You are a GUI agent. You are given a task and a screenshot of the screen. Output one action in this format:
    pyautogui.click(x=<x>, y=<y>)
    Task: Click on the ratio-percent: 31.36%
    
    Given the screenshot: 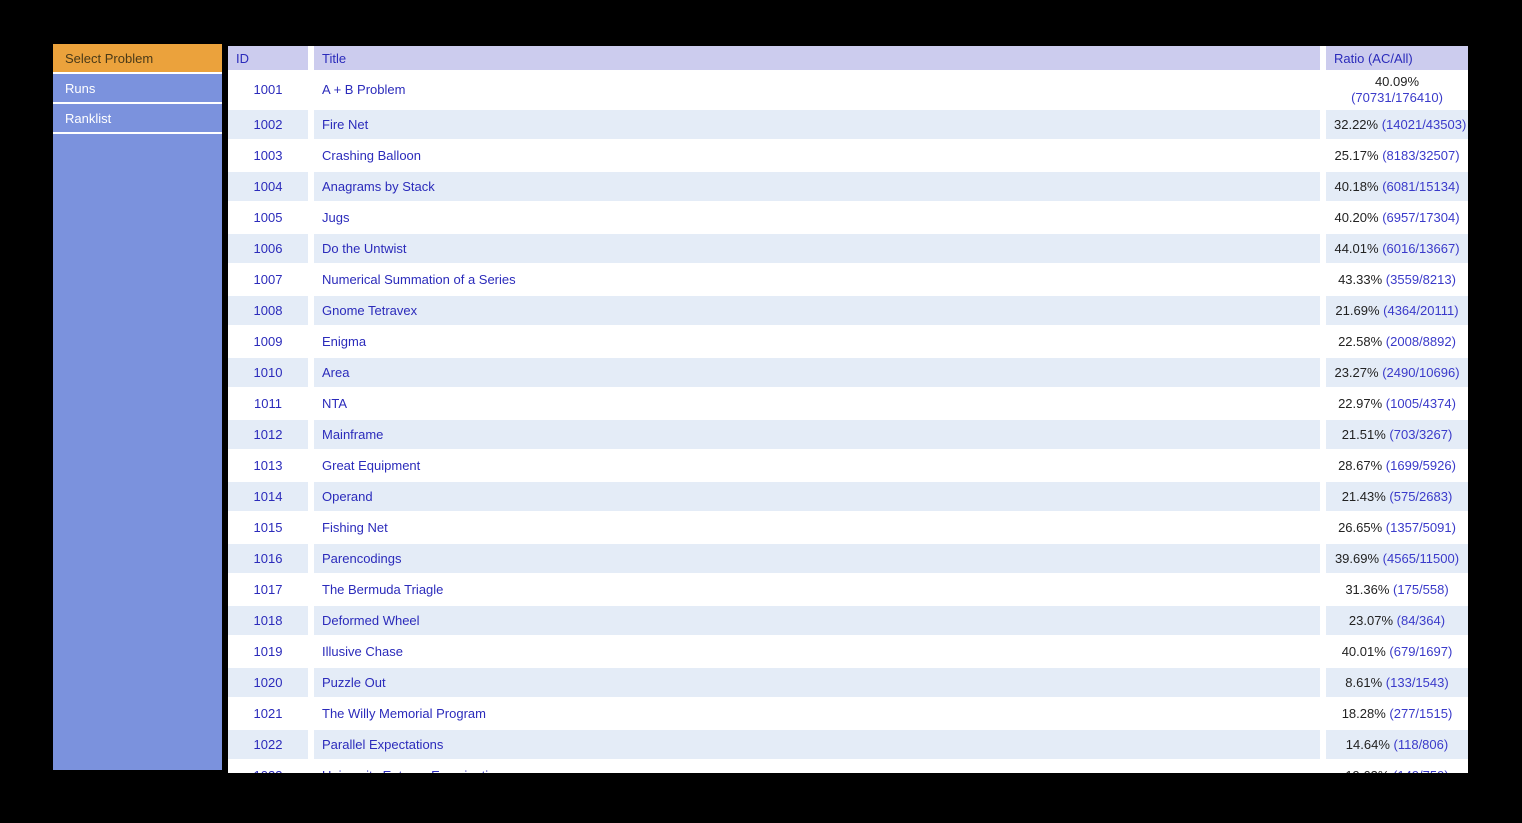 What is the action you would take?
    pyautogui.click(x=1367, y=589)
    